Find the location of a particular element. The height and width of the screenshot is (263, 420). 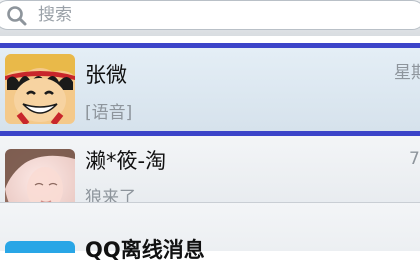

chat-name: 濑*筱-淘 is located at coordinates (126, 161).